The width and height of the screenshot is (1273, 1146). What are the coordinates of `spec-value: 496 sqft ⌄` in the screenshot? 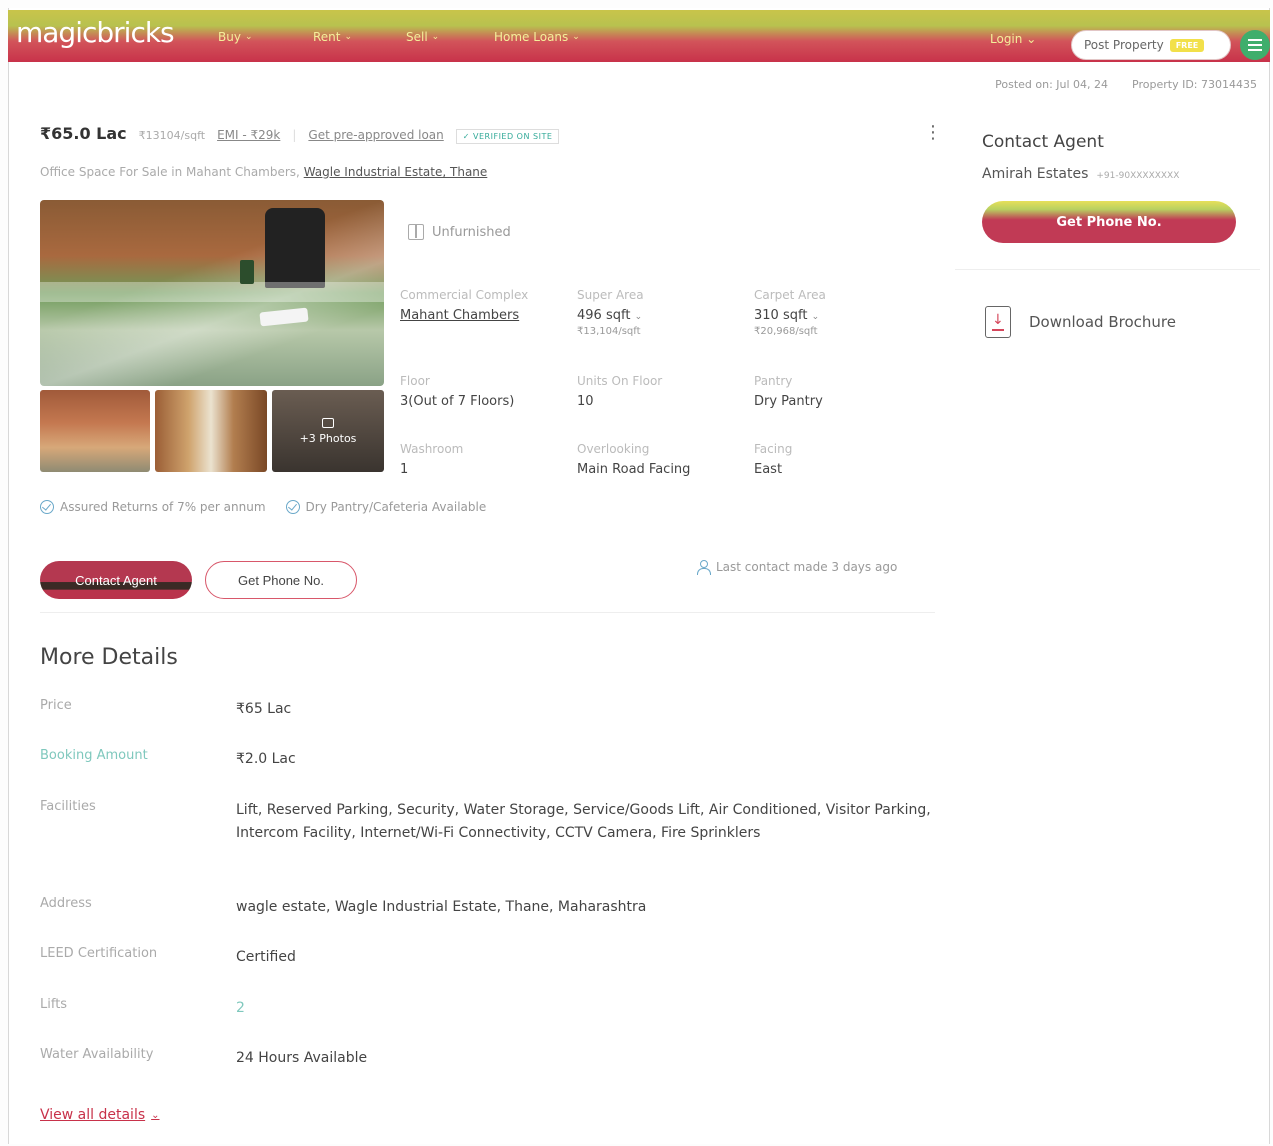 It's located at (662, 315).